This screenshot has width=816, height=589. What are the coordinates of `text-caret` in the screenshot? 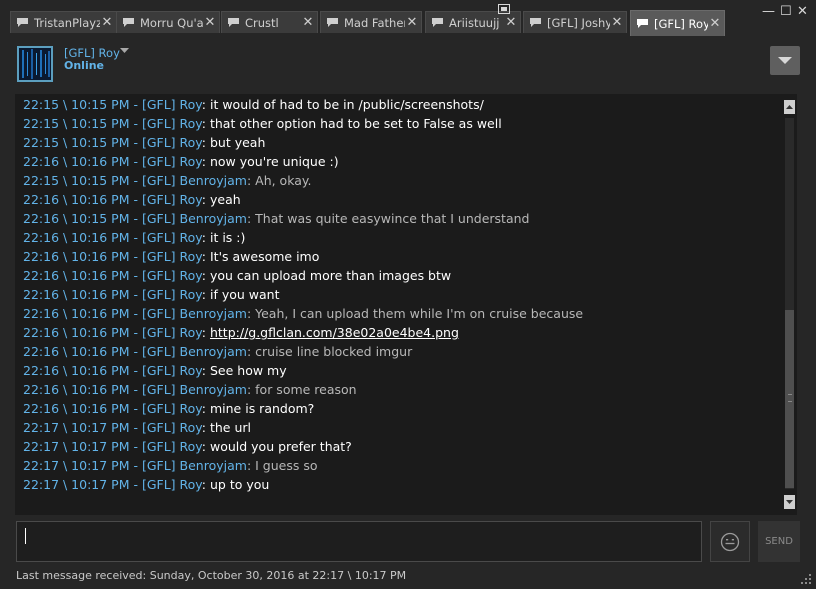 It's located at (25, 536).